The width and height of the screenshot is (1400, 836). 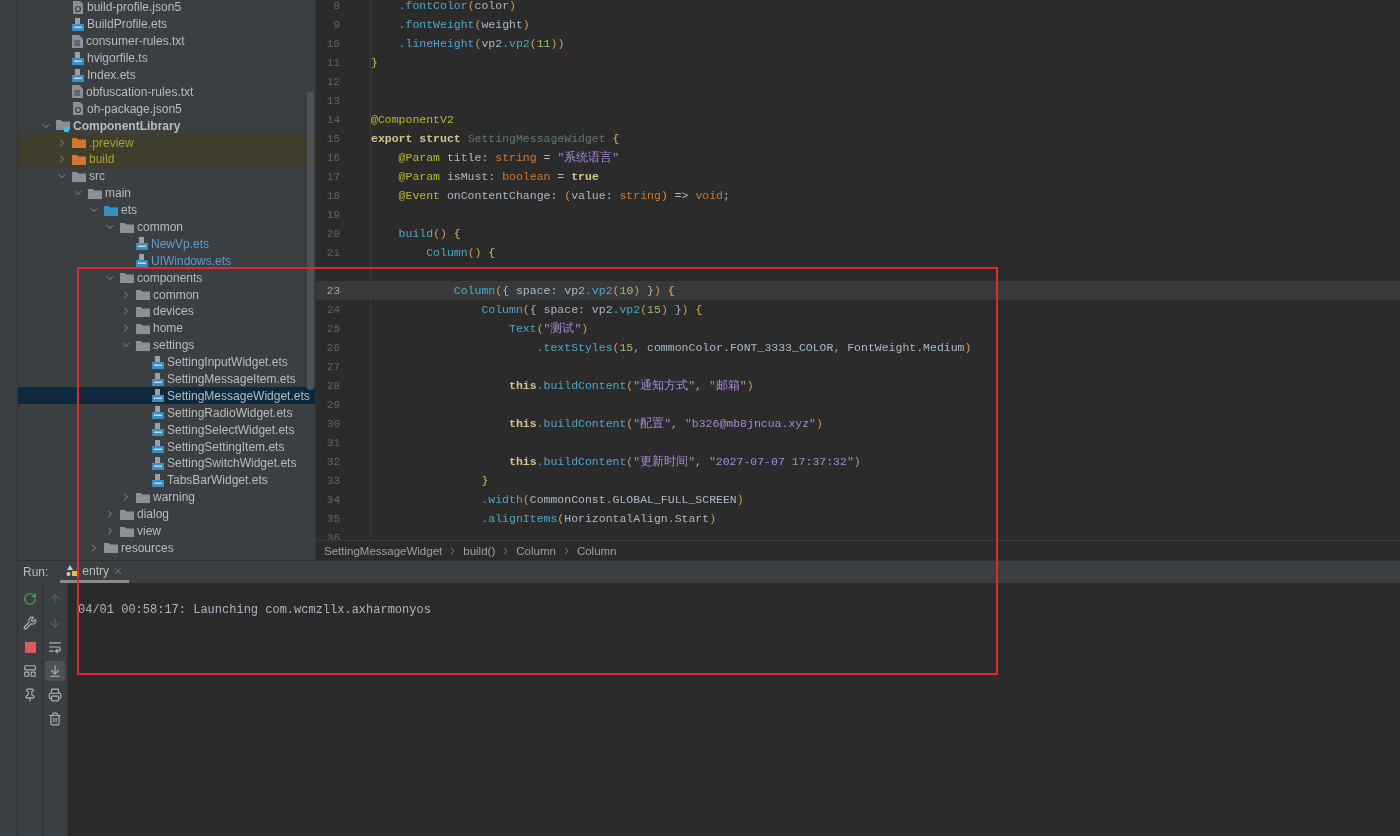 What do you see at coordinates (166, 497) in the screenshot?
I see `tree-item: warning` at bounding box center [166, 497].